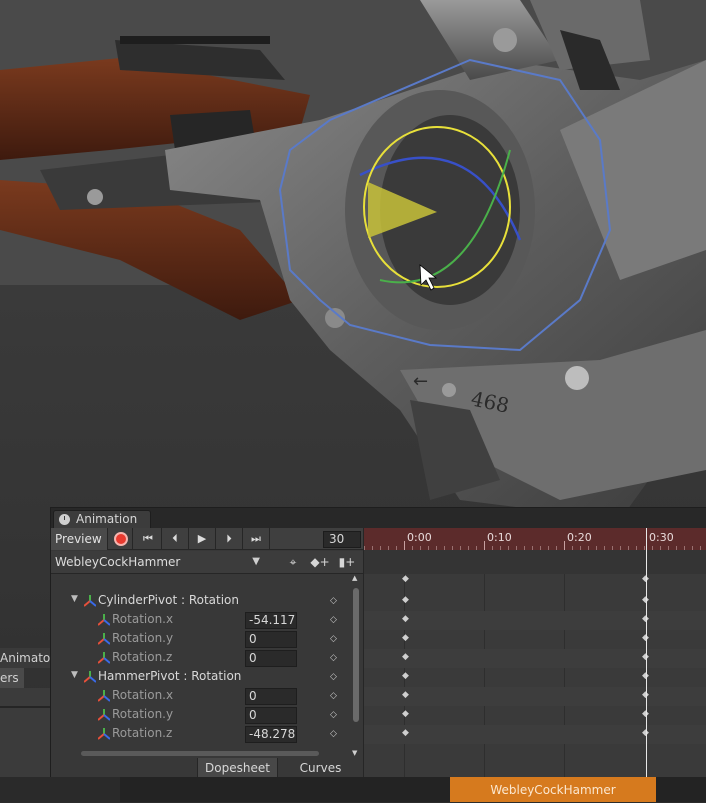 The image size is (706, 803). What do you see at coordinates (79, 539) in the screenshot?
I see `preview-button: Preview` at bounding box center [79, 539].